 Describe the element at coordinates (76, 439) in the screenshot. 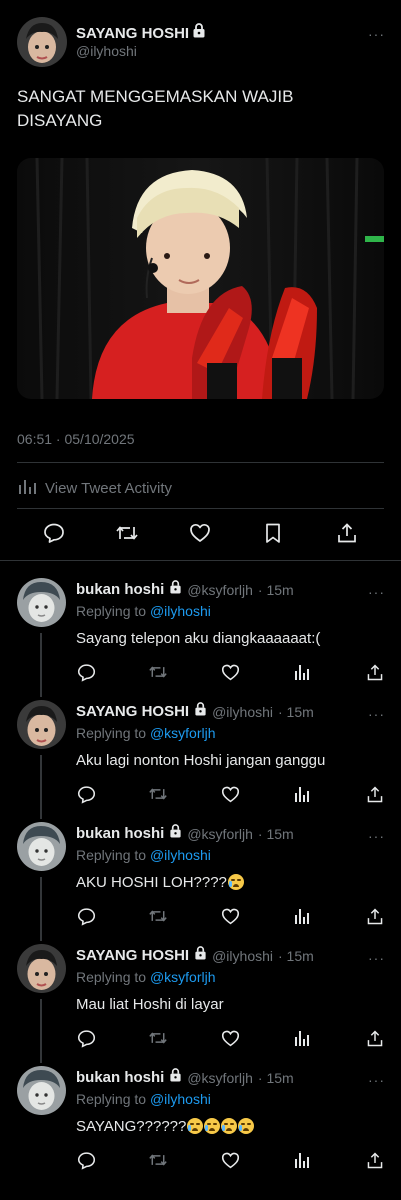

I see `tweet-timestamp: 06:51 · 05/10/2025` at that location.